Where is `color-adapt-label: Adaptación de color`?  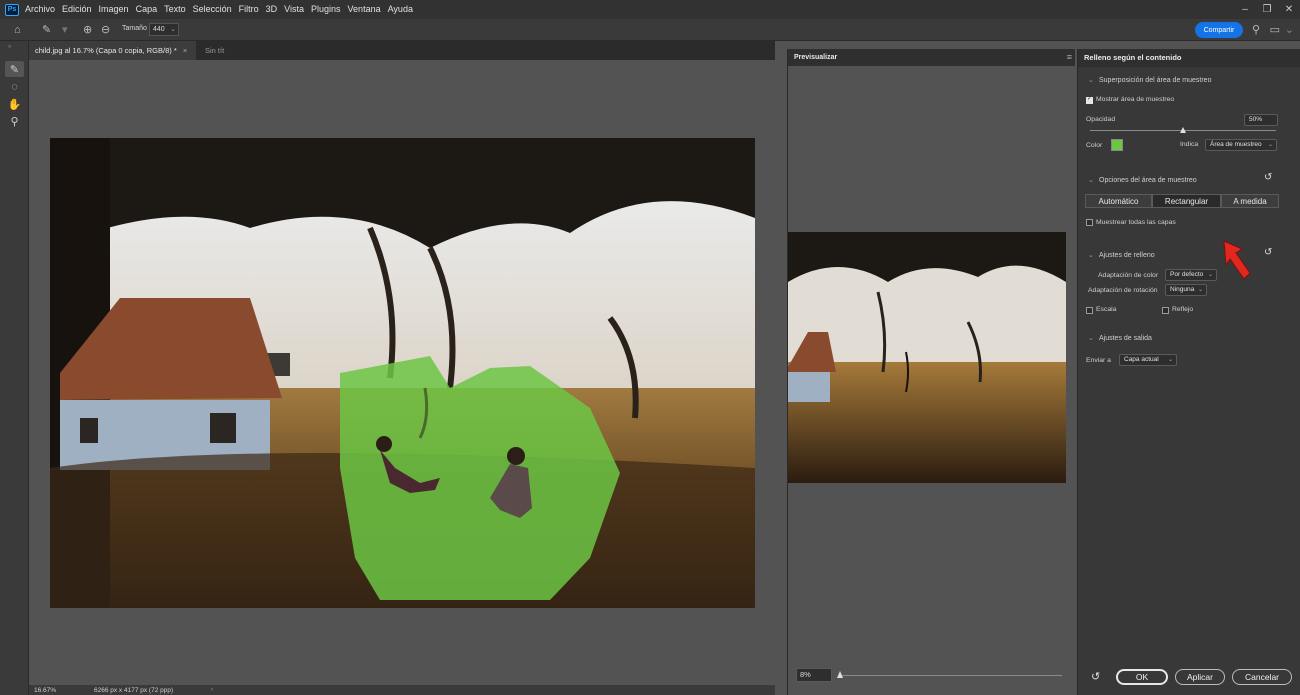 color-adapt-label: Adaptación de color is located at coordinates (1128, 275).